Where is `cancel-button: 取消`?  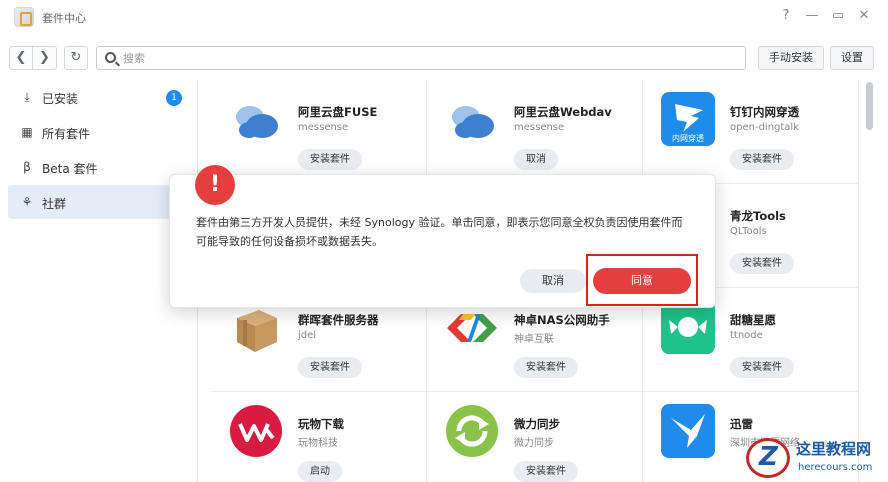 cancel-button: 取消 is located at coordinates (553, 281).